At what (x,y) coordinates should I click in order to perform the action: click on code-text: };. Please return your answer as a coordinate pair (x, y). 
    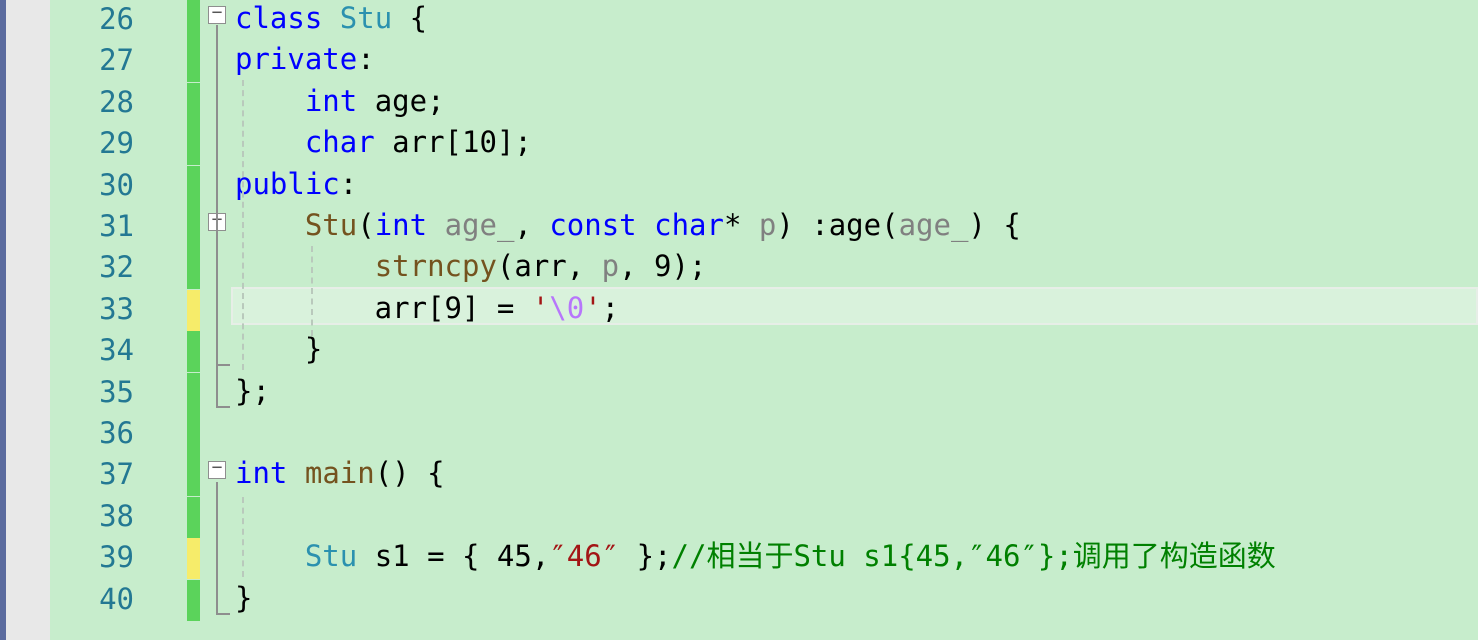
    Looking at the image, I should click on (252, 393).